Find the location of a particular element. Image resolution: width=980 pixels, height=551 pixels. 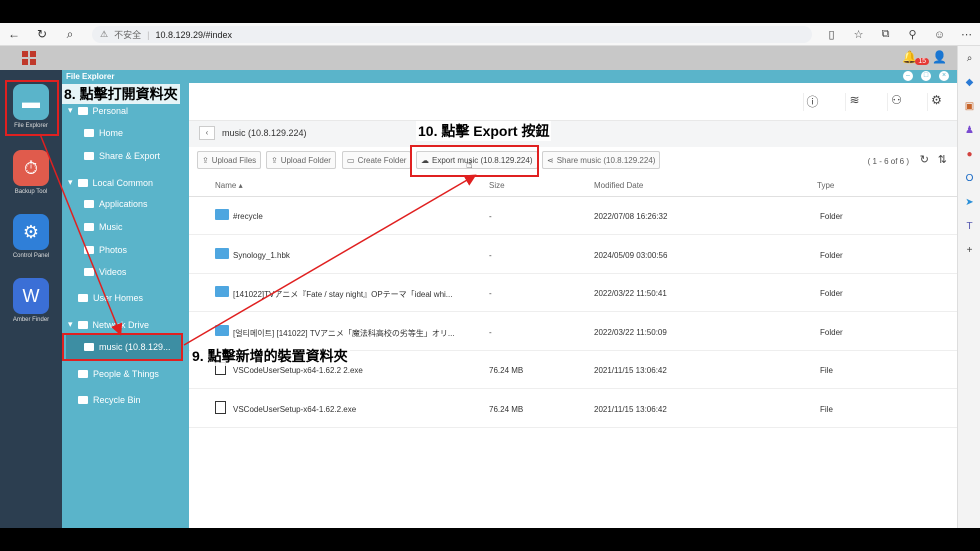

share-icon: ⋖ is located at coordinates (550, 160).